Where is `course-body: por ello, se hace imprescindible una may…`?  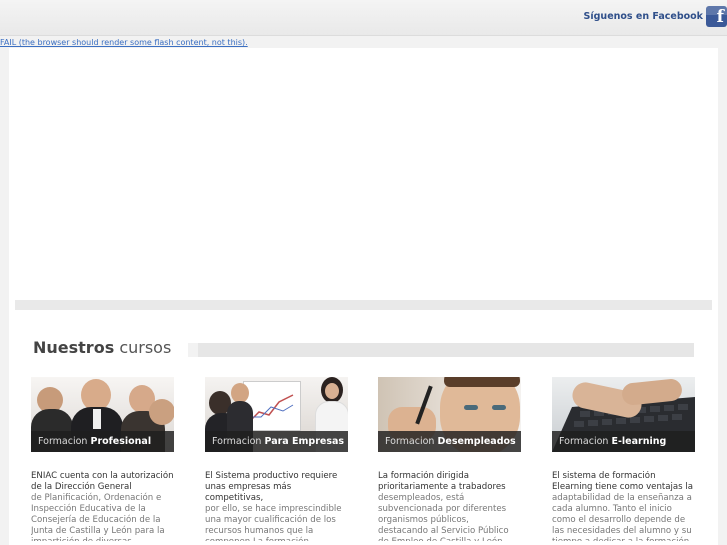
course-body: por ello, se hace imprescindible una may… is located at coordinates (273, 522).